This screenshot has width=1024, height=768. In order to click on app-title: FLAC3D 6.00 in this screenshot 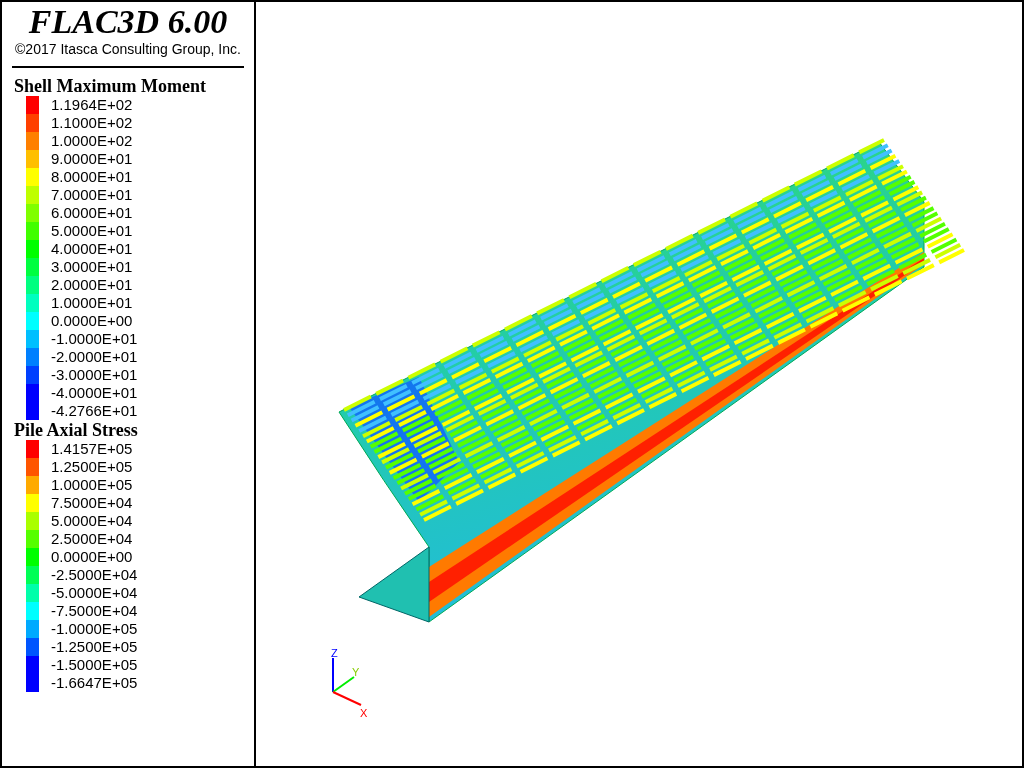, I will do `click(128, 22)`.